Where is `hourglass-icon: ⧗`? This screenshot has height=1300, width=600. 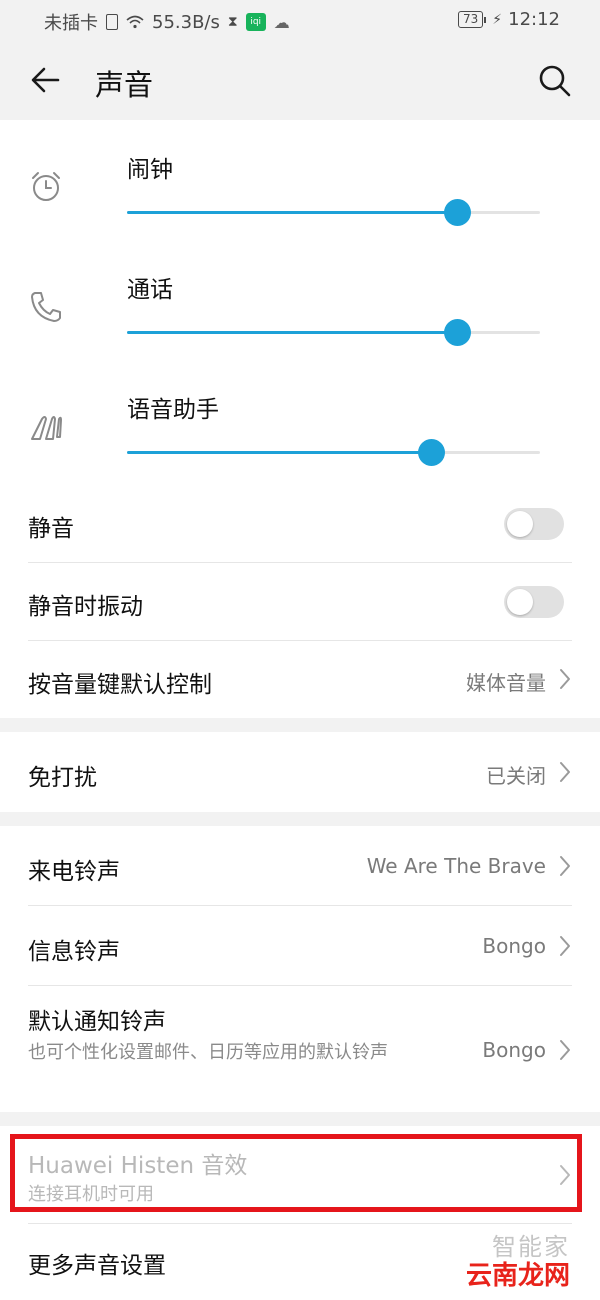
hourglass-icon: ⧗ is located at coordinates (232, 22).